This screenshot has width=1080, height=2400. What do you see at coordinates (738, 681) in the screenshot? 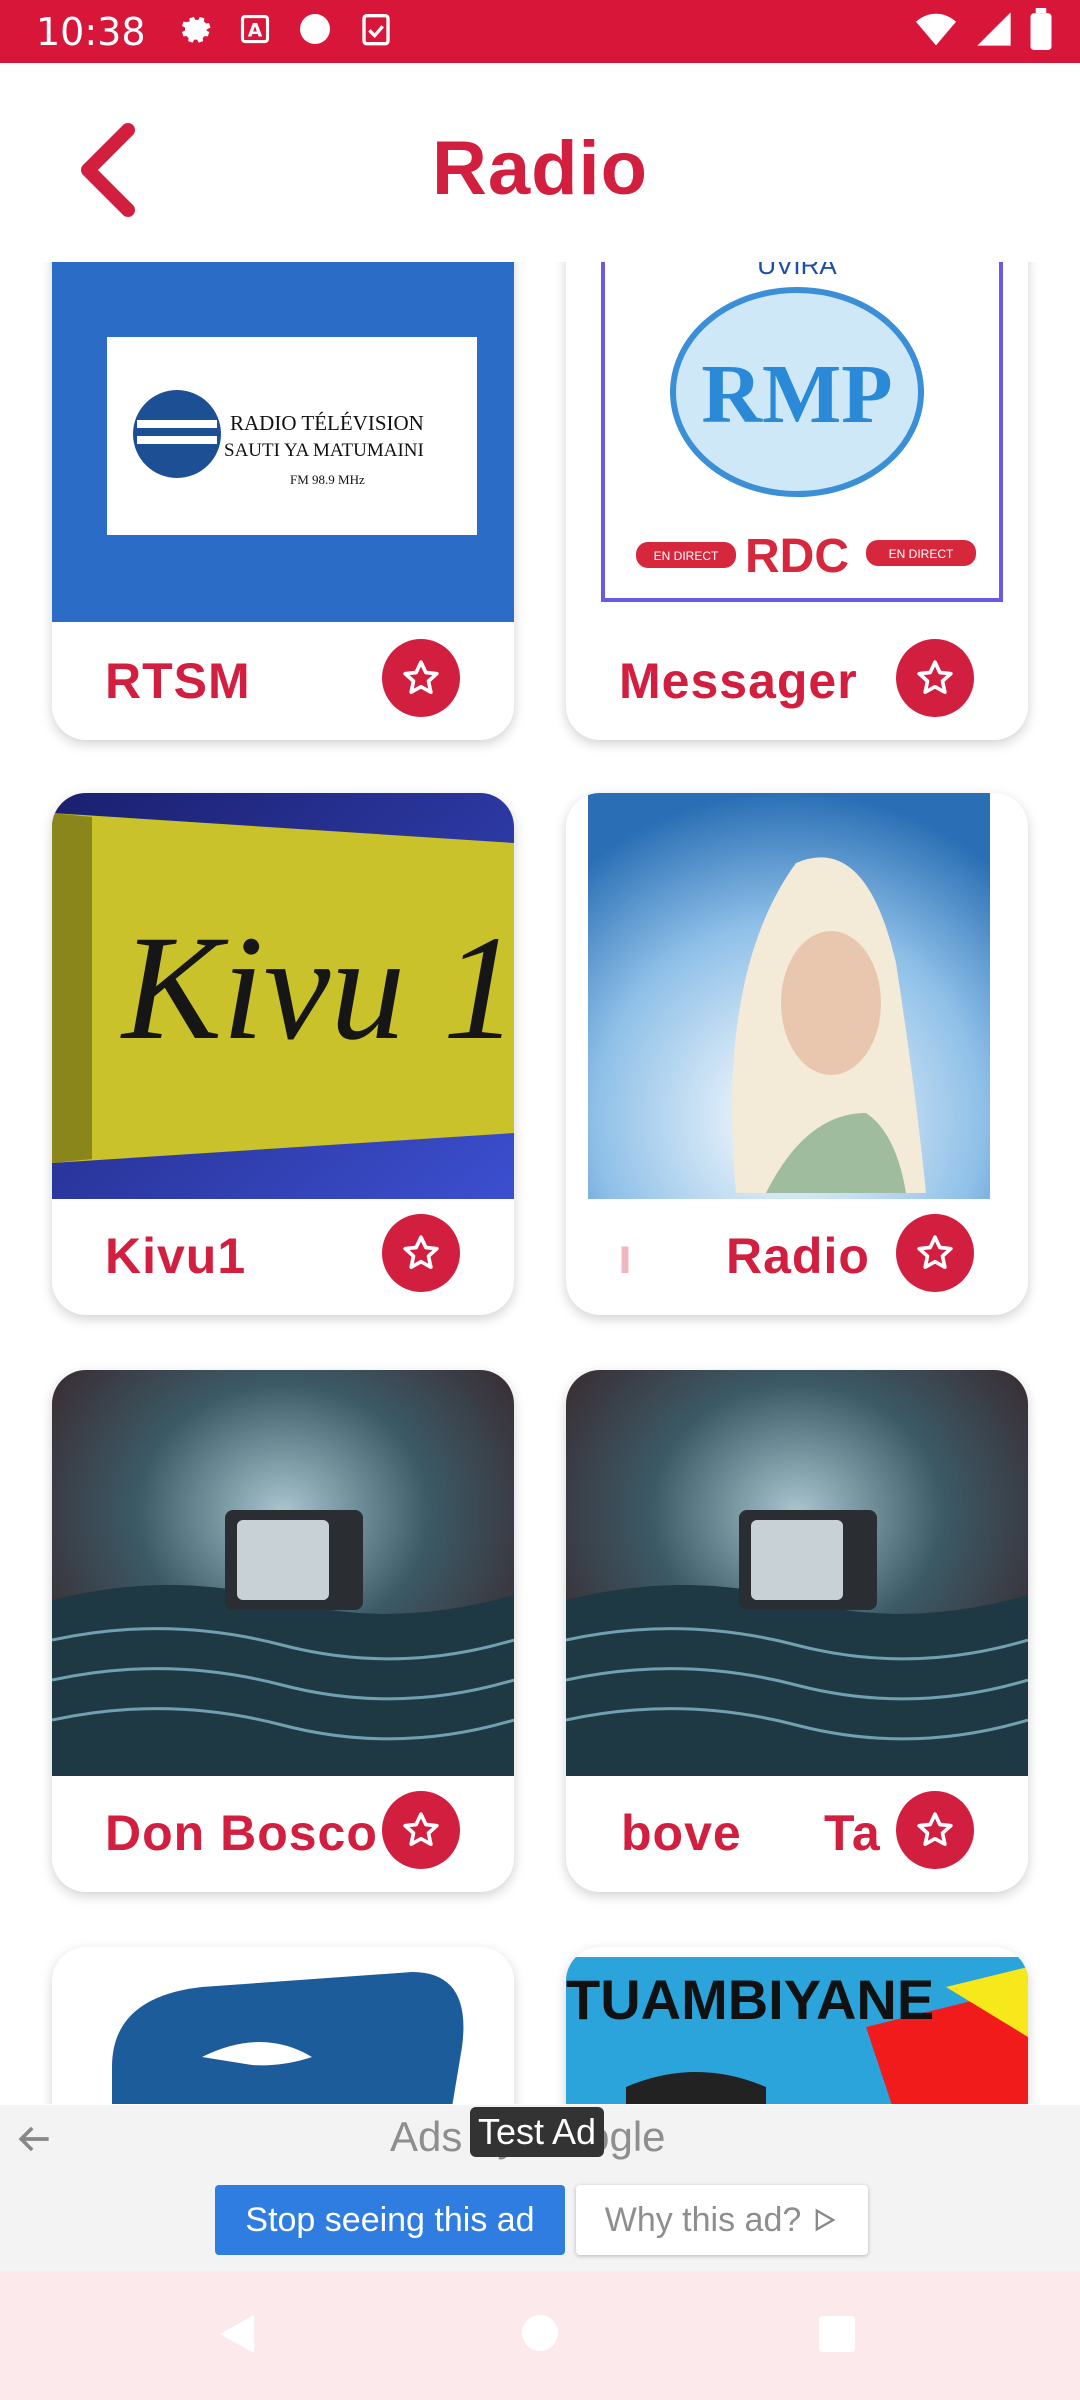
I see `station-name: Messager` at bounding box center [738, 681].